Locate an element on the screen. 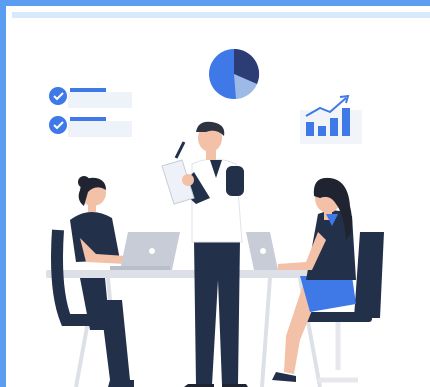  right-woman is located at coordinates (328, 280).